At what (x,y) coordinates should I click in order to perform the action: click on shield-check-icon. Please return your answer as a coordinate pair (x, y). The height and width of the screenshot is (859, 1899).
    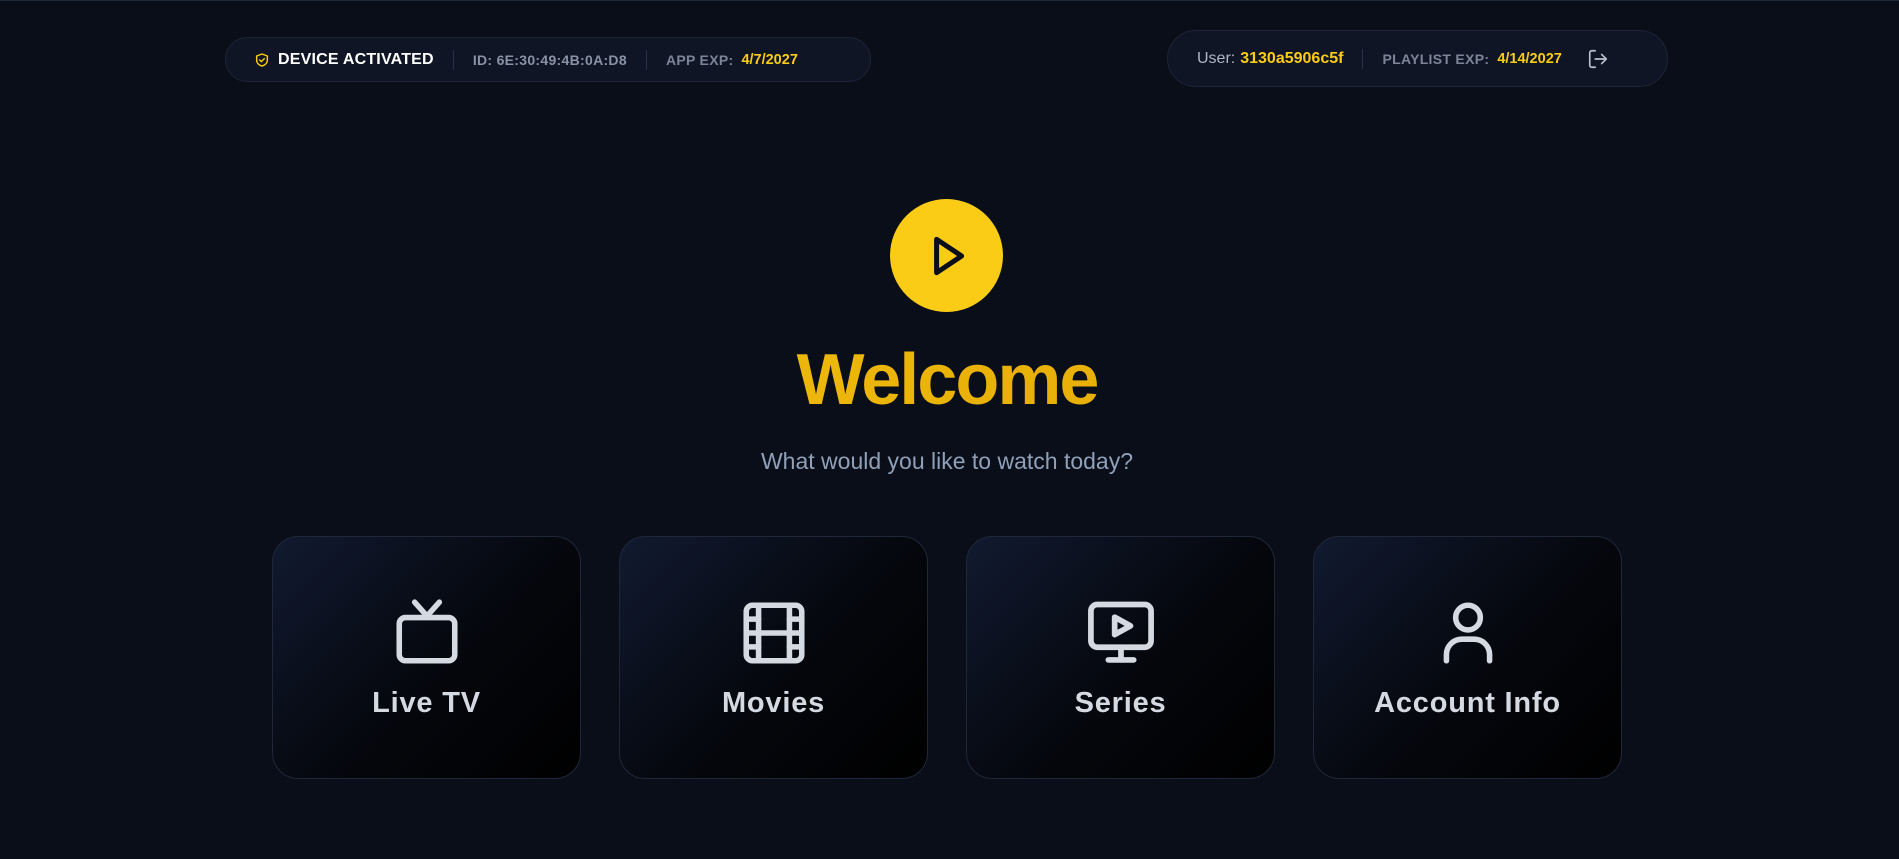
    Looking at the image, I should click on (262, 59).